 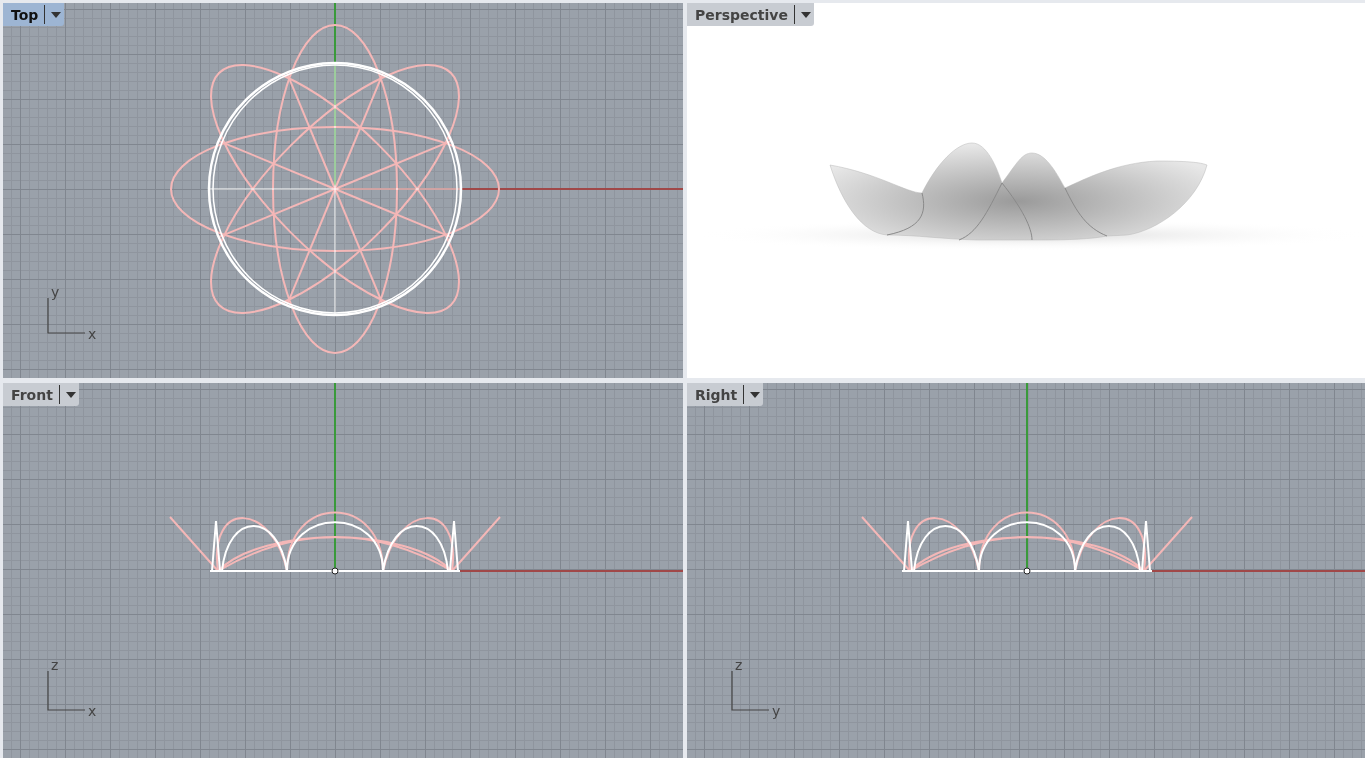 I want to click on viewport-tab: Perspective, so click(x=750, y=14).